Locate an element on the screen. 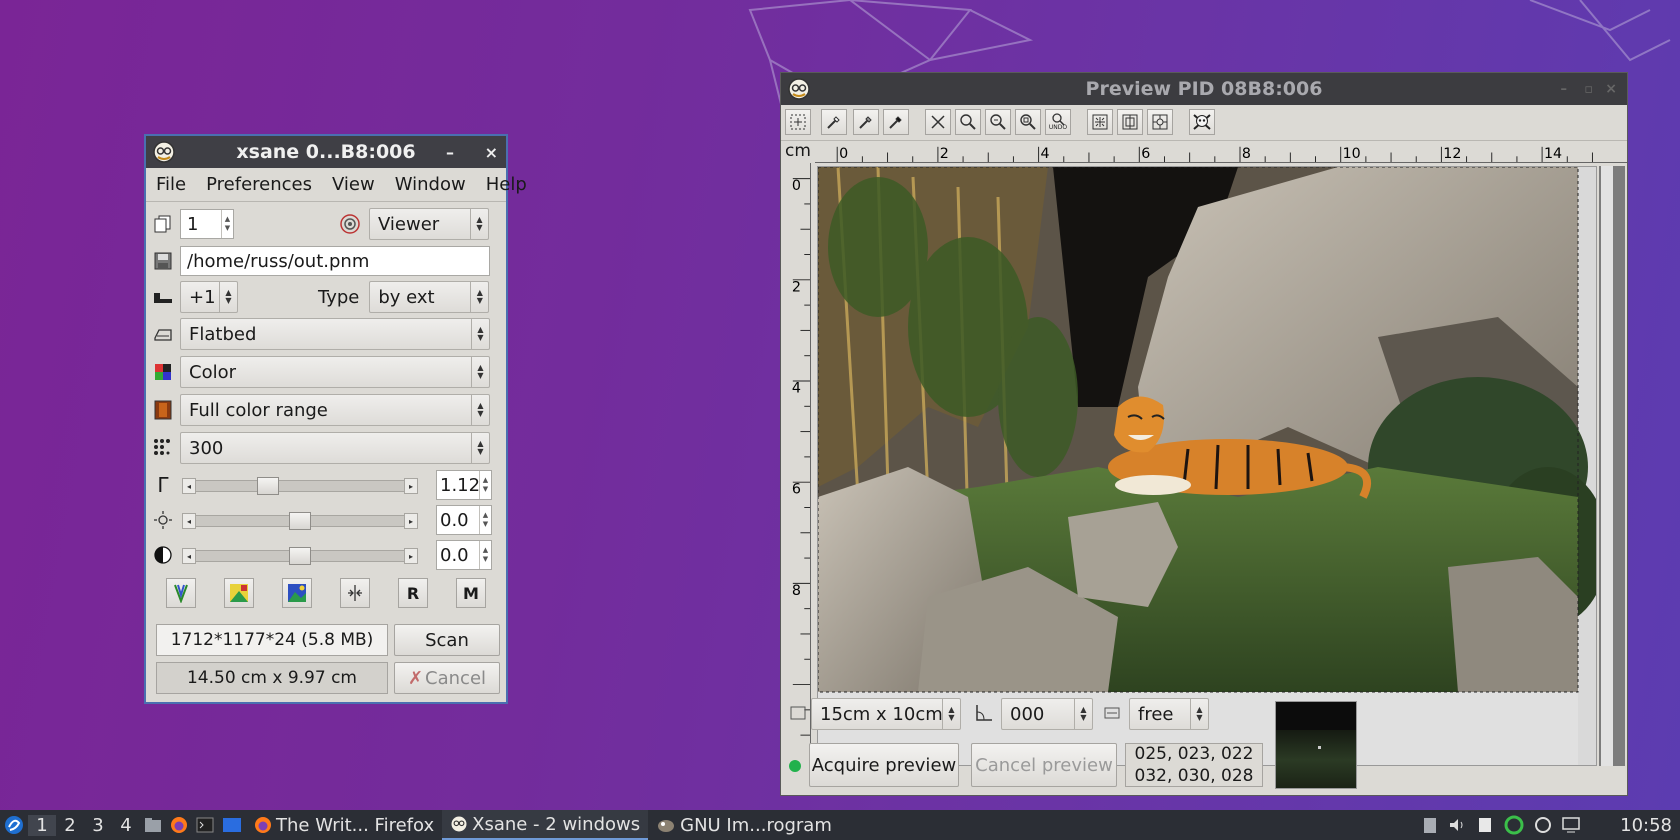 The image size is (1680, 840). firefox-launcher-icon is located at coordinates (179, 825).